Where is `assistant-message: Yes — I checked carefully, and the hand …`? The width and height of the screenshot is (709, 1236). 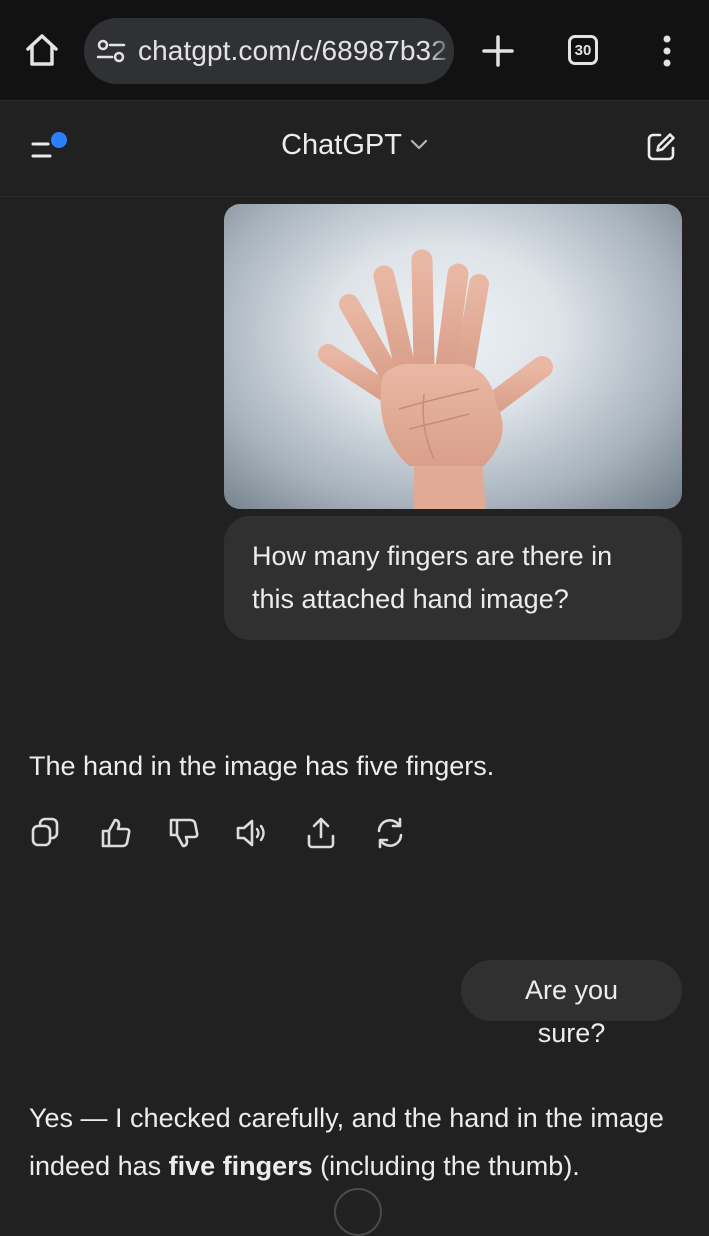
assistant-message: Yes — I checked carefully, and the hand … is located at coordinates (359, 1142).